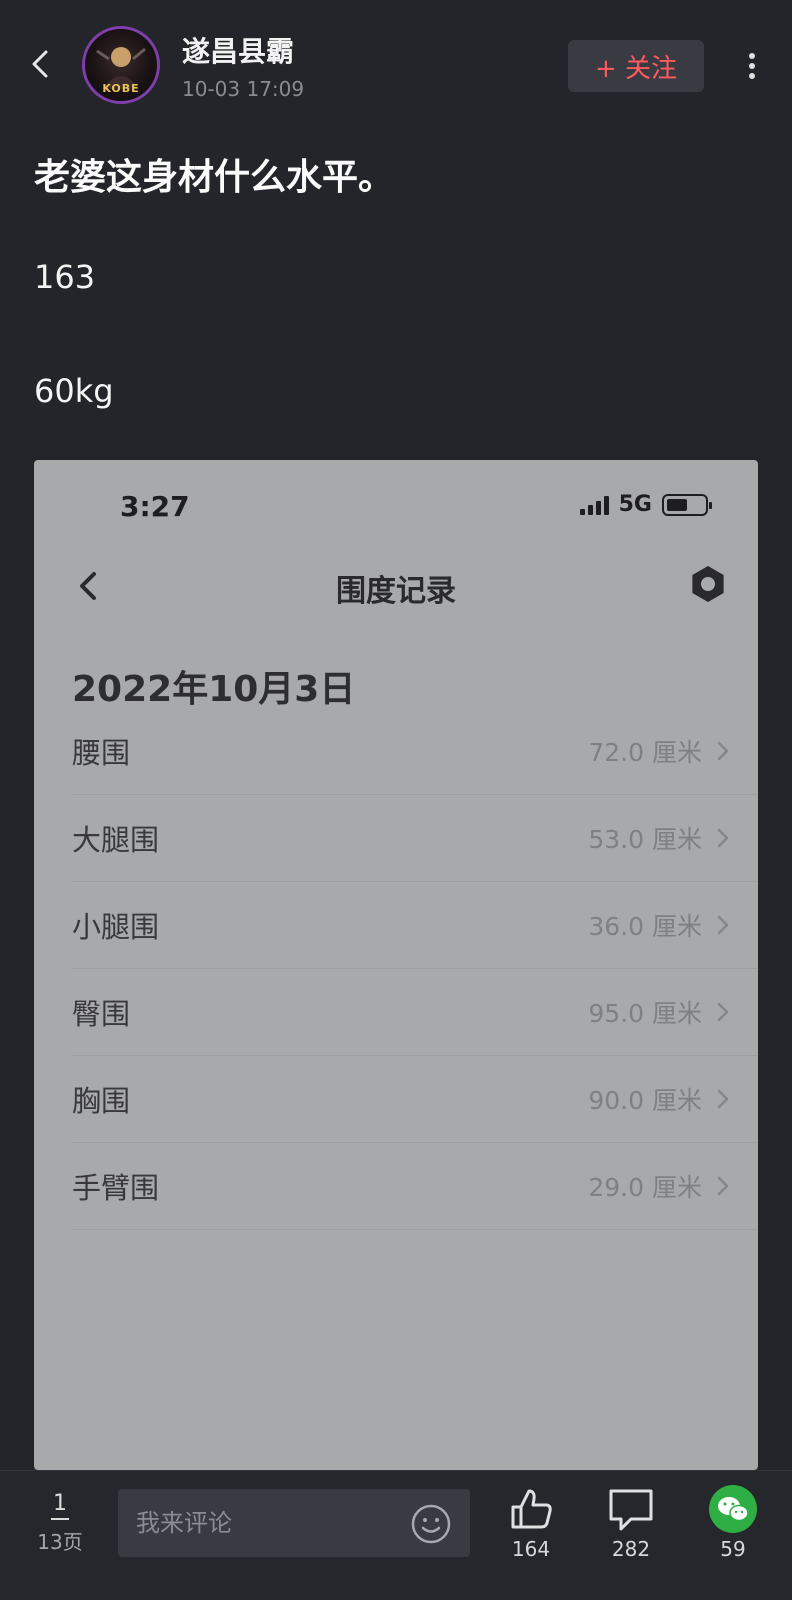 The width and height of the screenshot is (792, 1600). Describe the element at coordinates (677, 504) in the screenshot. I see `battery-level` at that location.